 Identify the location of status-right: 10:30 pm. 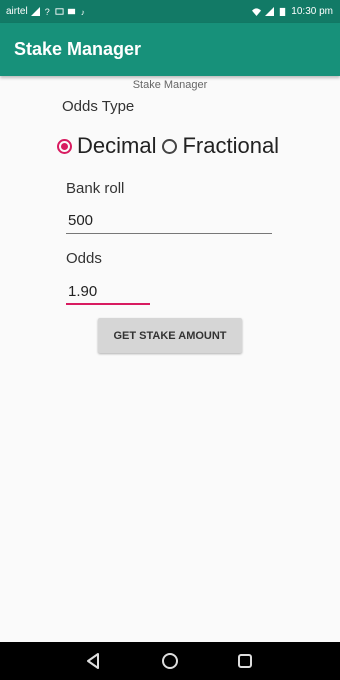
(292, 11).